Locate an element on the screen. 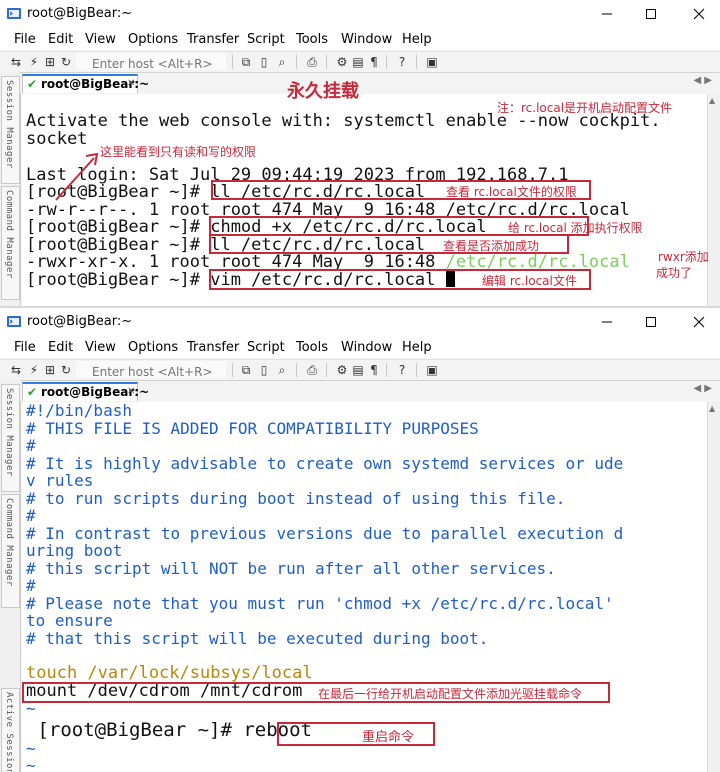 The image size is (720, 772). editor-line: to ensure is located at coordinates (69, 620).